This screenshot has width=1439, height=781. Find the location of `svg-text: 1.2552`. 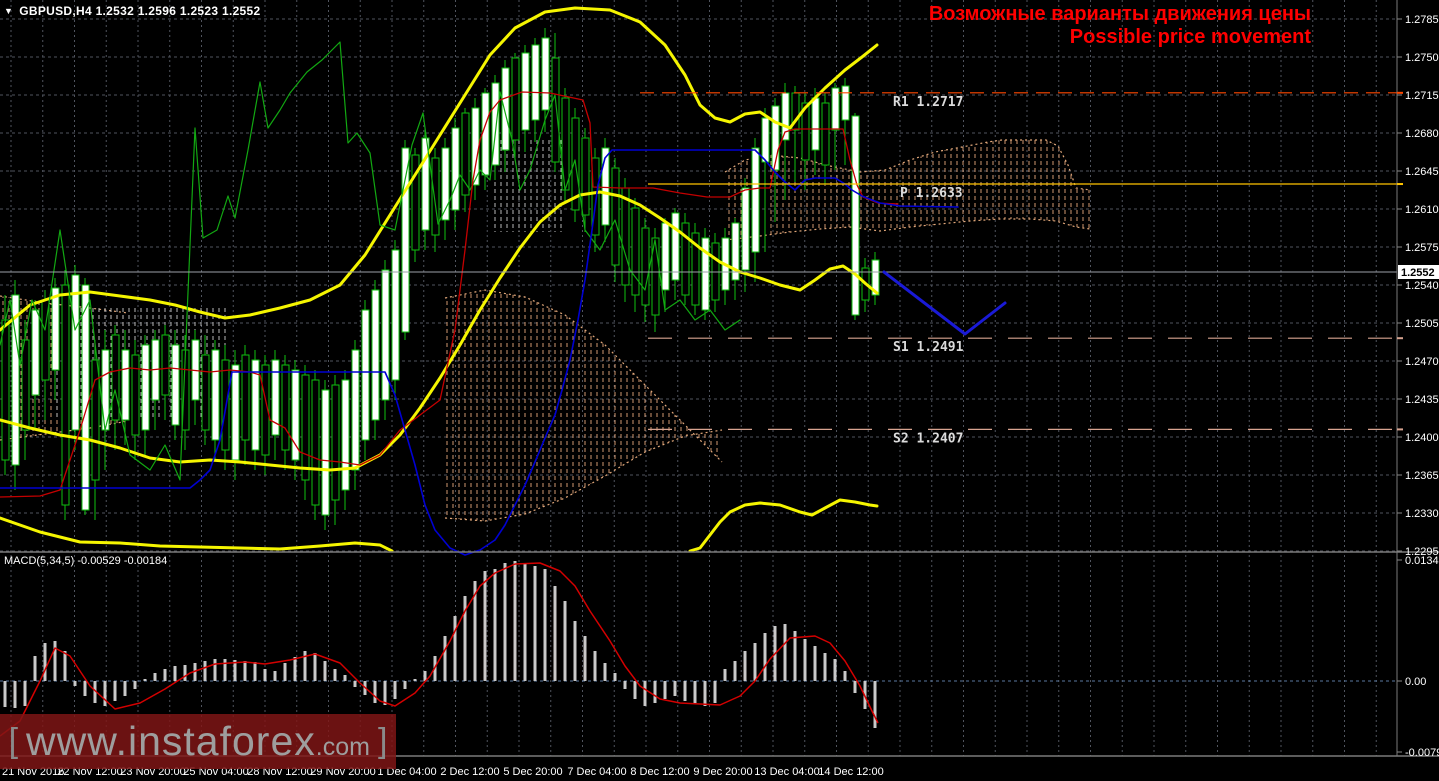

svg-text: 1.2552 is located at coordinates (1418, 273).